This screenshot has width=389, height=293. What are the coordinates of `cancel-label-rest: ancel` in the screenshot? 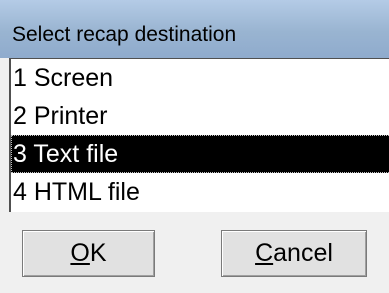 It's located at (303, 253).